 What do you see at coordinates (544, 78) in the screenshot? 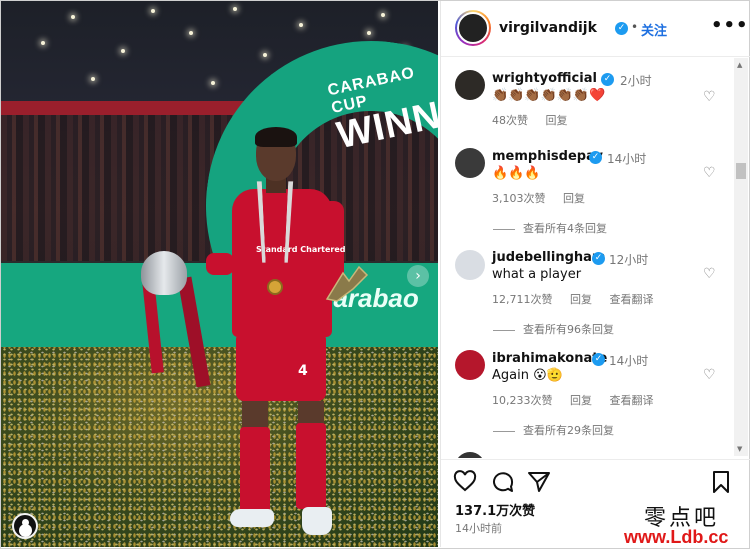
I see `comment-username: wrightyofficial` at bounding box center [544, 78].